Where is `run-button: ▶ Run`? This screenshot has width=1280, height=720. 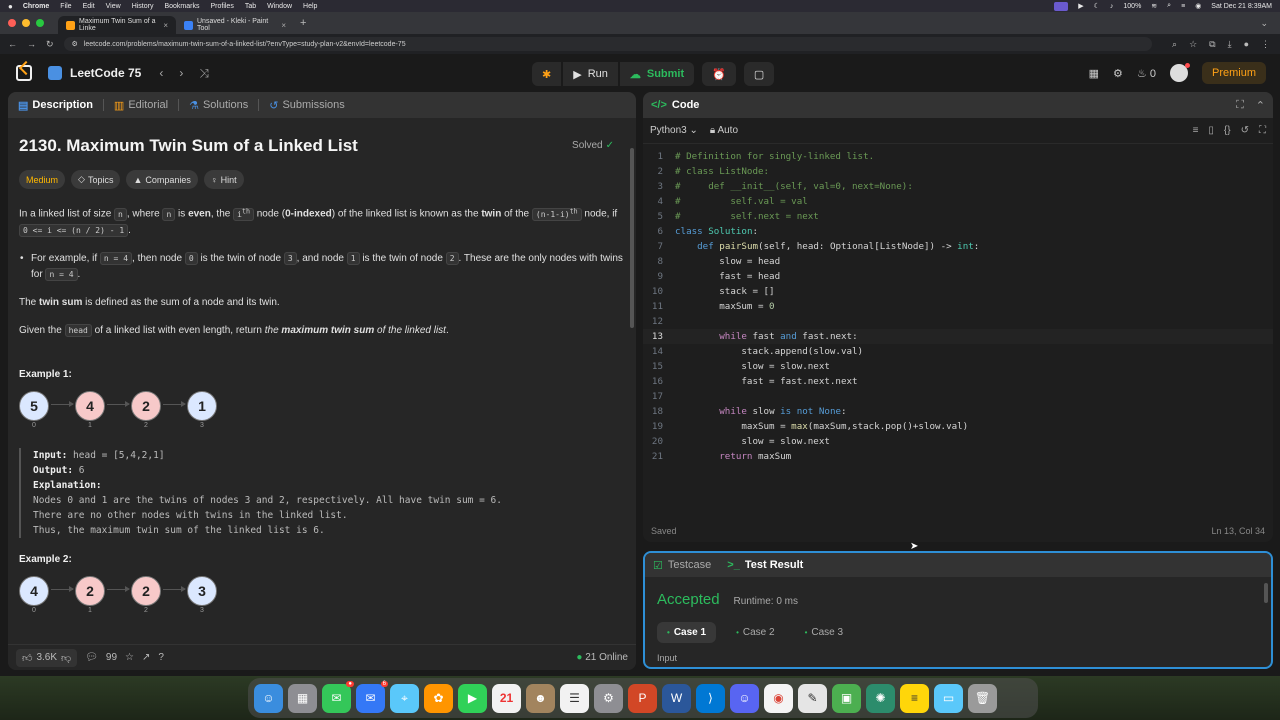 run-button: ▶ Run is located at coordinates (590, 74).